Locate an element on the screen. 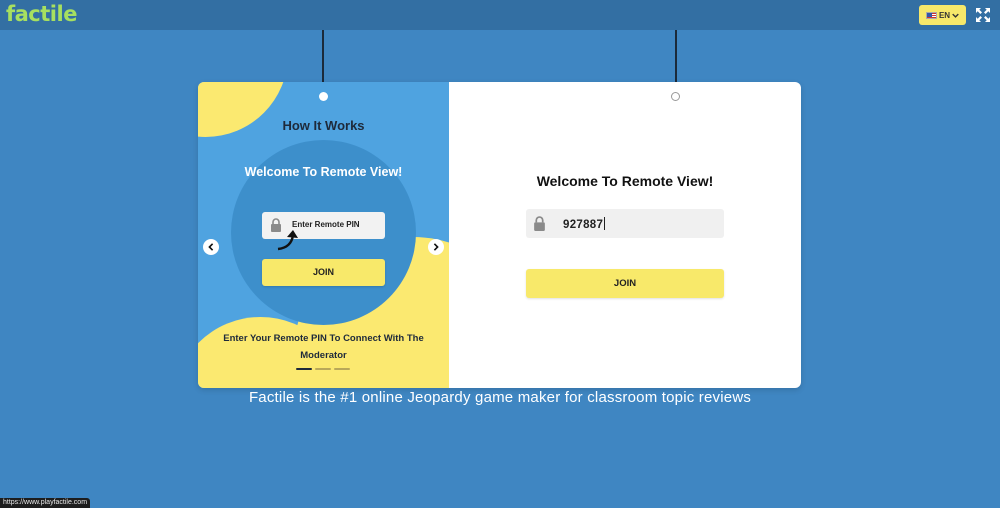 The height and width of the screenshot is (508, 1000). us-flag-icon is located at coordinates (931, 15).